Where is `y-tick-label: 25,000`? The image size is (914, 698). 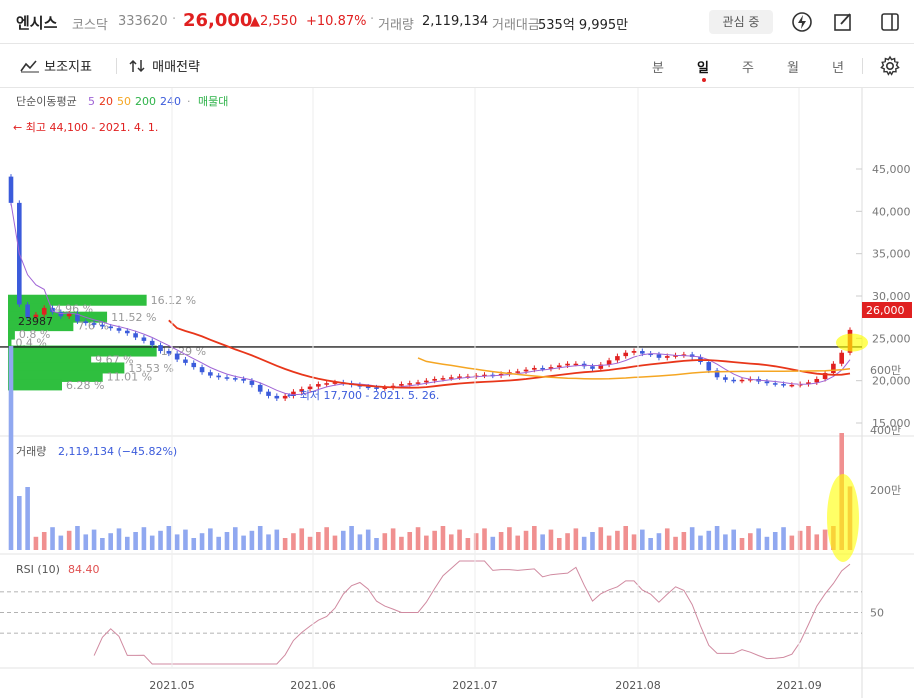
y-tick-label: 25,000 is located at coordinates (891, 338).